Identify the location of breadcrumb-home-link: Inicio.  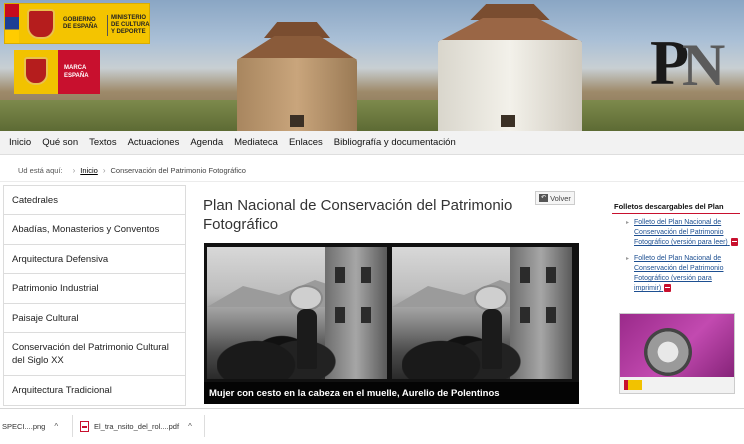
(89, 170).